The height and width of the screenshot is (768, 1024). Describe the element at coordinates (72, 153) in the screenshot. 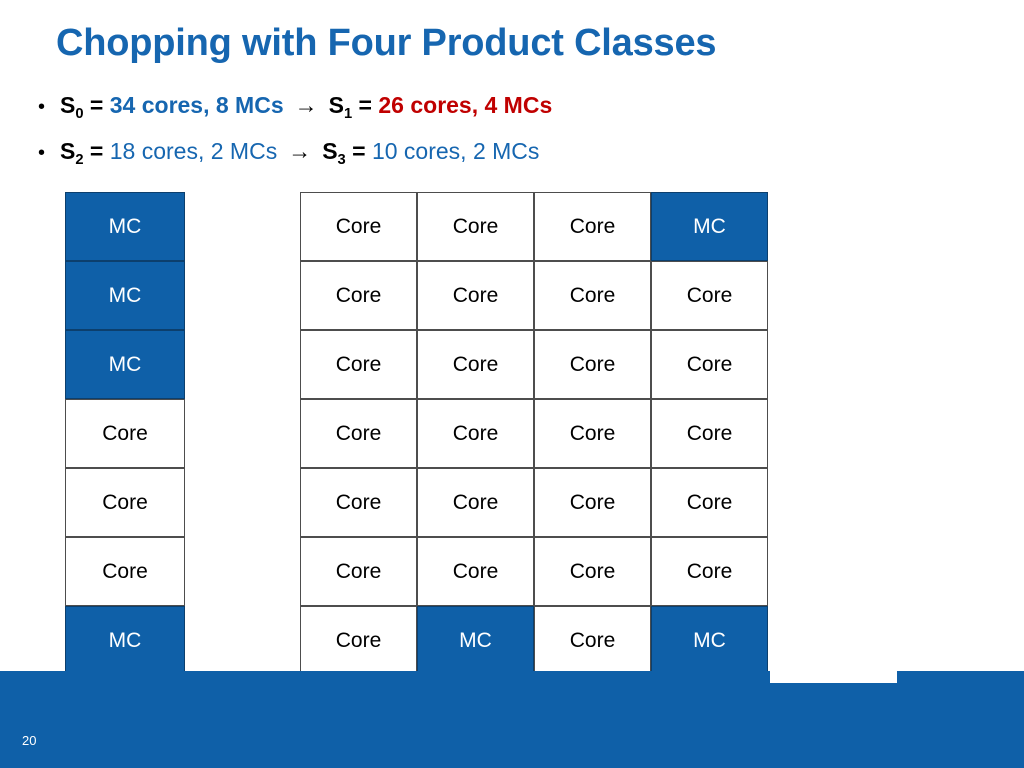

I see `bullet-segment: S2` at that location.